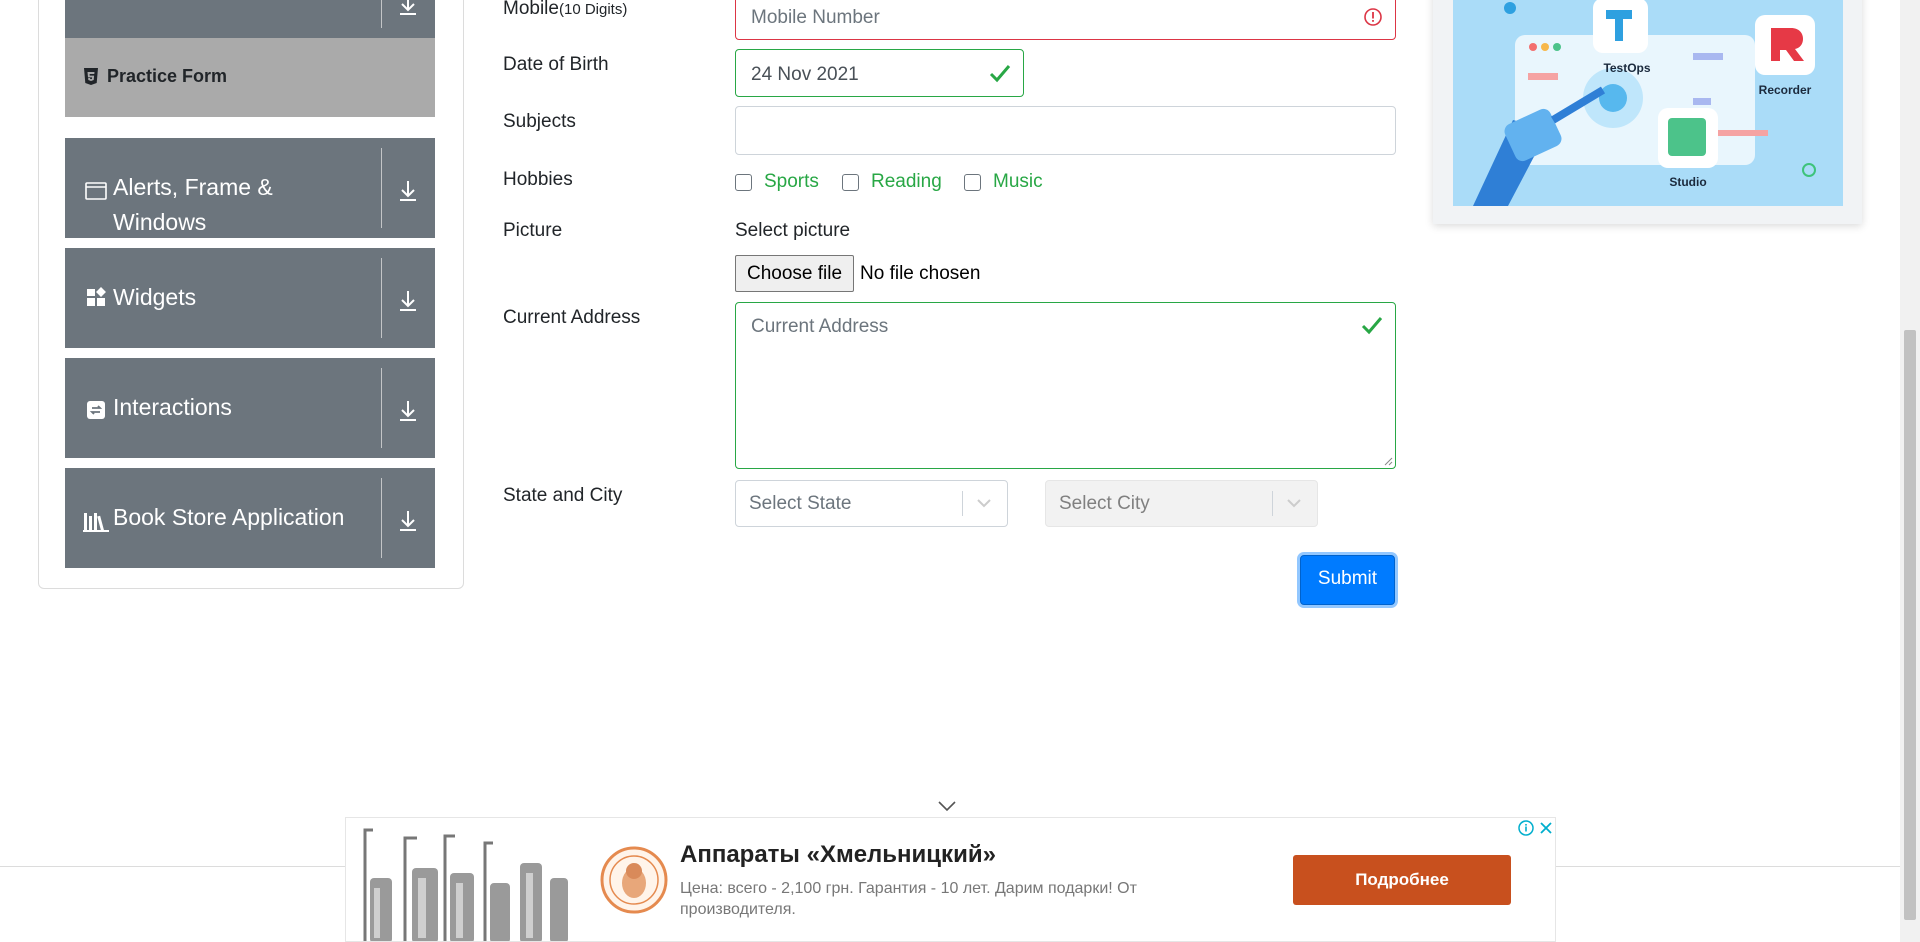  Describe the element at coordinates (1388, 461) in the screenshot. I see `resize-handle-icon` at that location.